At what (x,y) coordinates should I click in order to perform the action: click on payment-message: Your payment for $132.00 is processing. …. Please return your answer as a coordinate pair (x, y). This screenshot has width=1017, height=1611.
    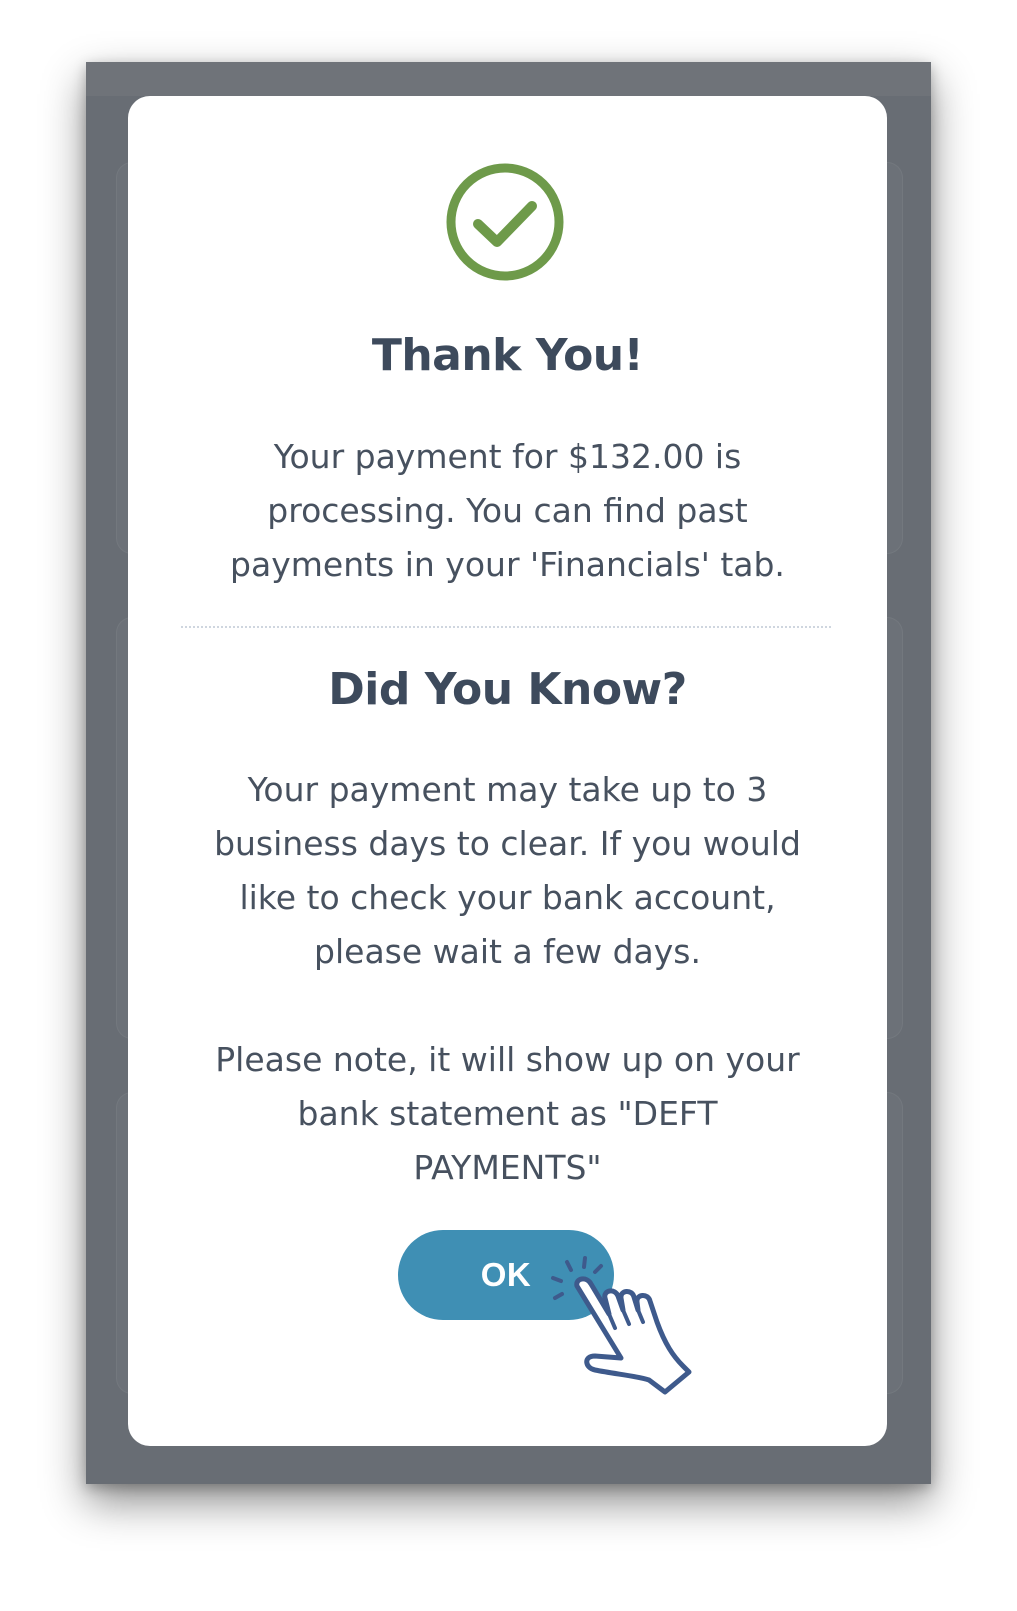
    Looking at the image, I should click on (507, 510).